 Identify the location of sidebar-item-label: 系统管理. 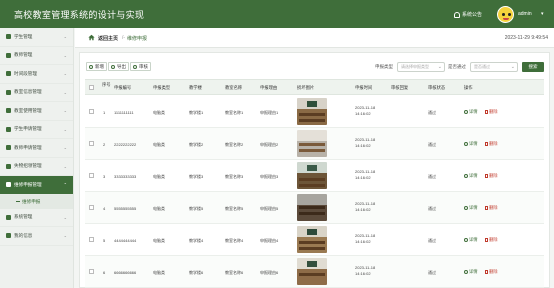
(23, 217).